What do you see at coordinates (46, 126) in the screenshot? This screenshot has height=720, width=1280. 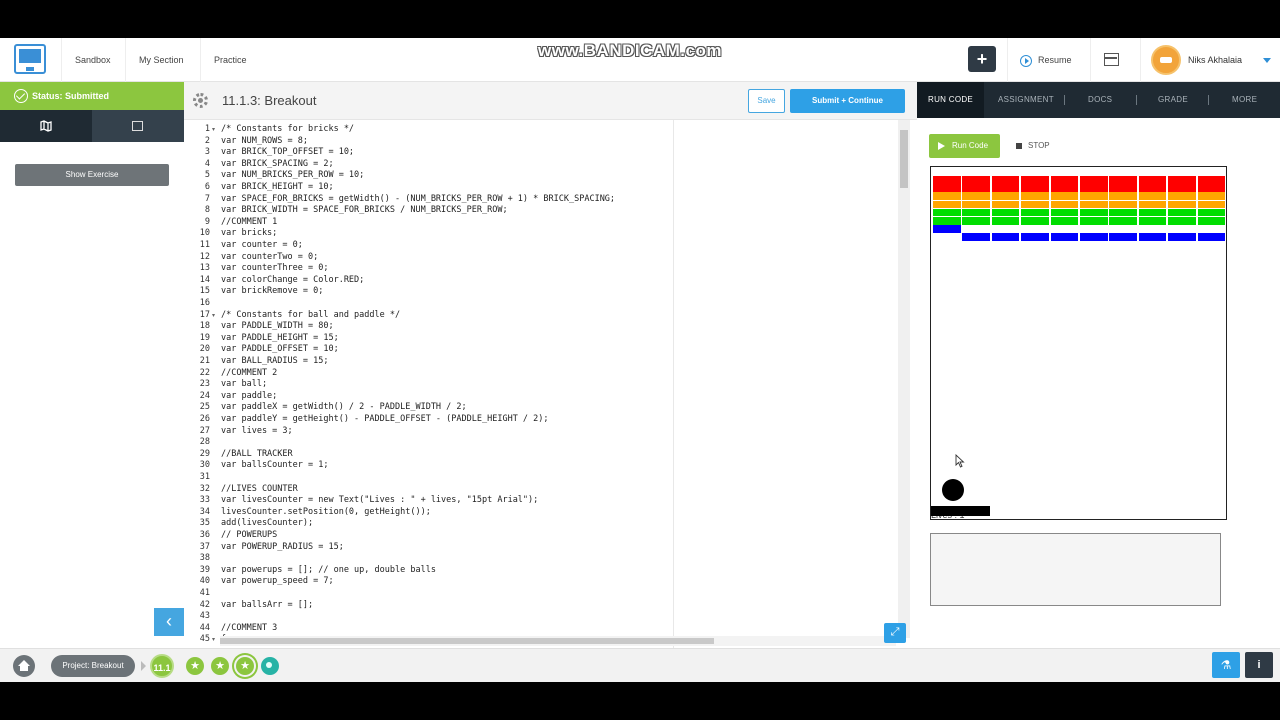 I see `tab-map` at bounding box center [46, 126].